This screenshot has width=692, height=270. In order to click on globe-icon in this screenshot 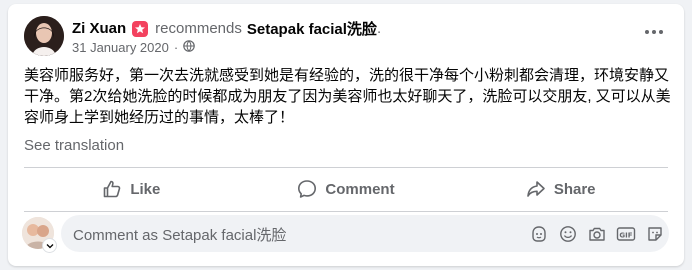, I will do `click(189, 47)`.